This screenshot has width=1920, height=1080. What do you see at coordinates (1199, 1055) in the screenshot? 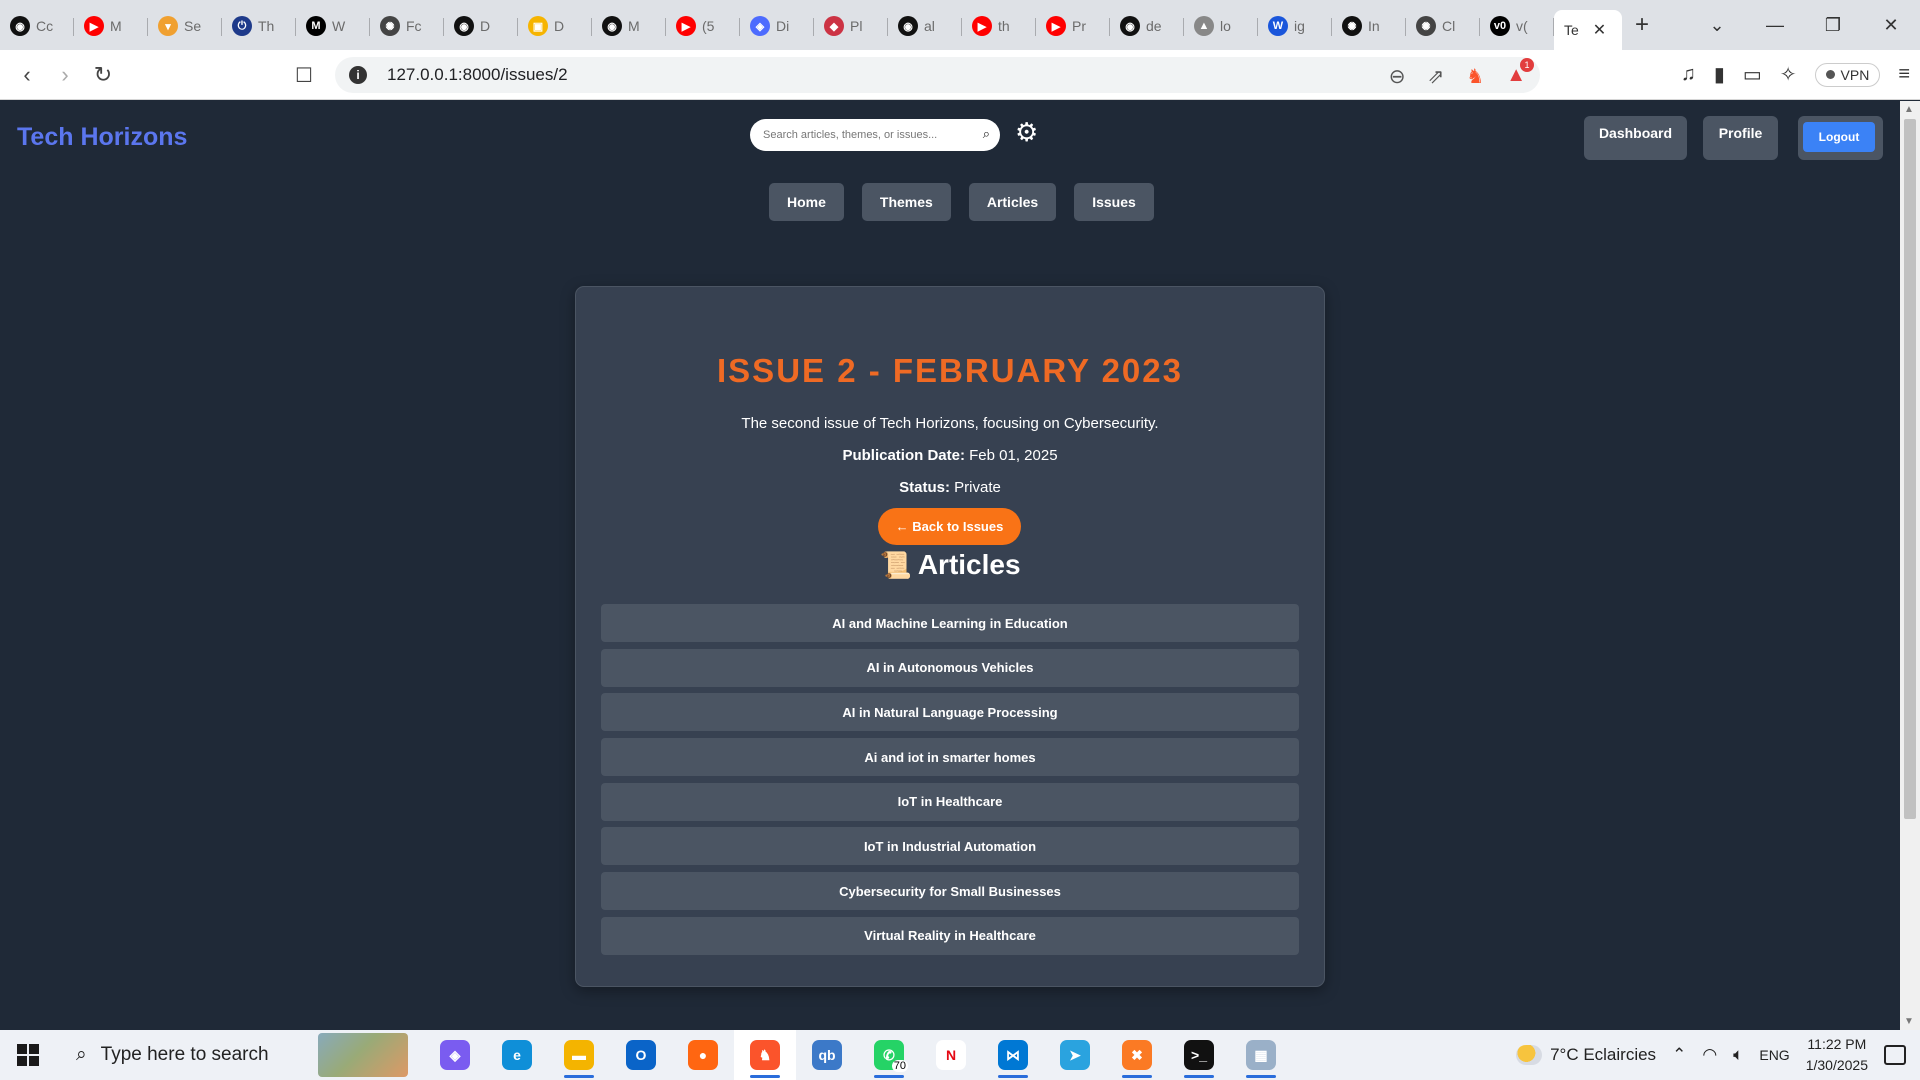
I see `taskbar-app: >_` at bounding box center [1199, 1055].